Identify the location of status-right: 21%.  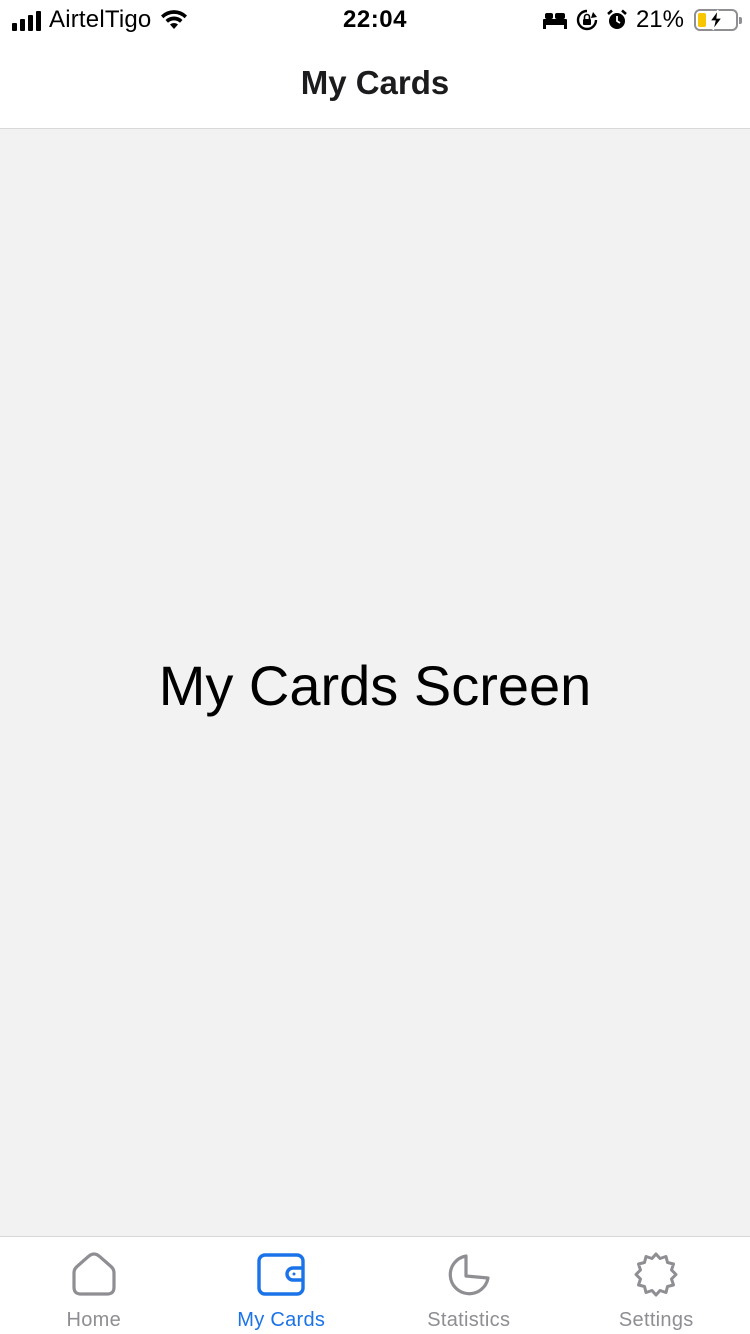
(642, 20).